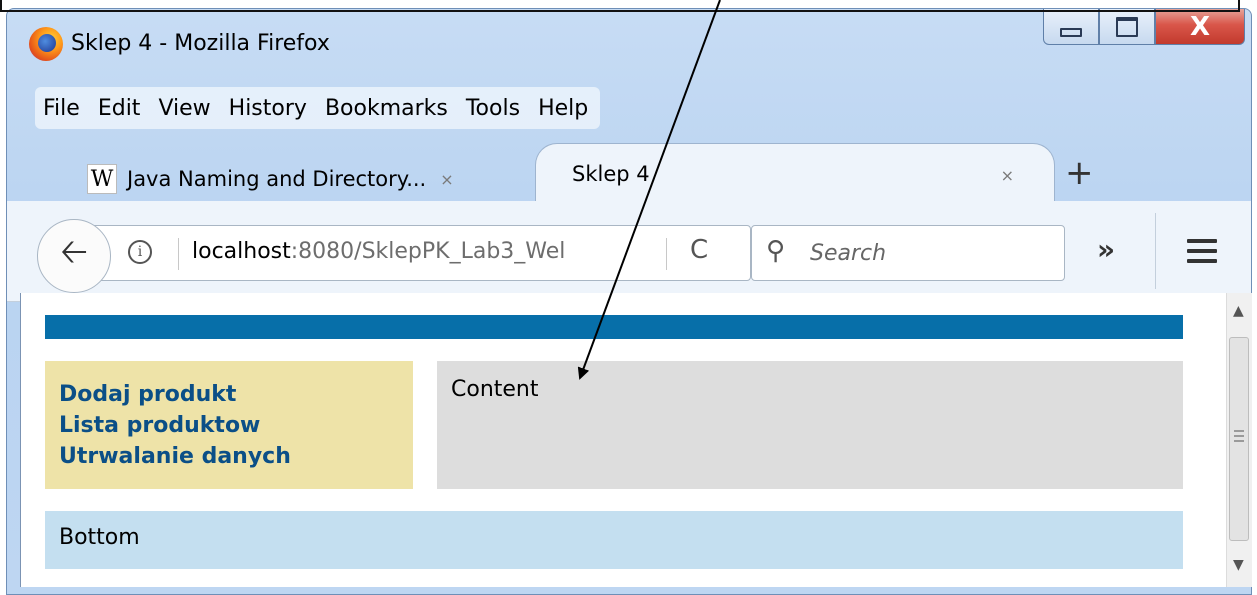 This screenshot has height=595, width=1257. I want to click on window-controls: X, so click(1144, 29).